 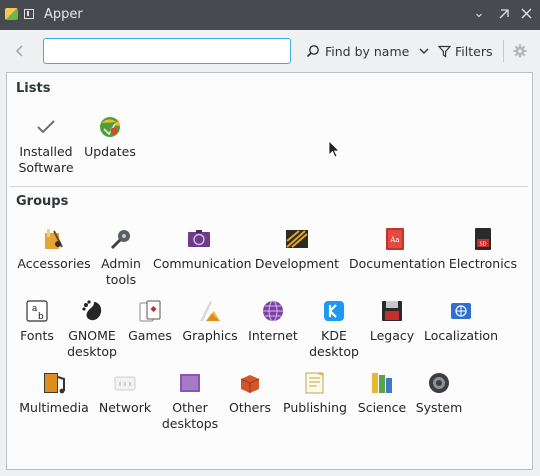 What do you see at coordinates (424, 51) in the screenshot?
I see `chevron-down-icon` at bounding box center [424, 51].